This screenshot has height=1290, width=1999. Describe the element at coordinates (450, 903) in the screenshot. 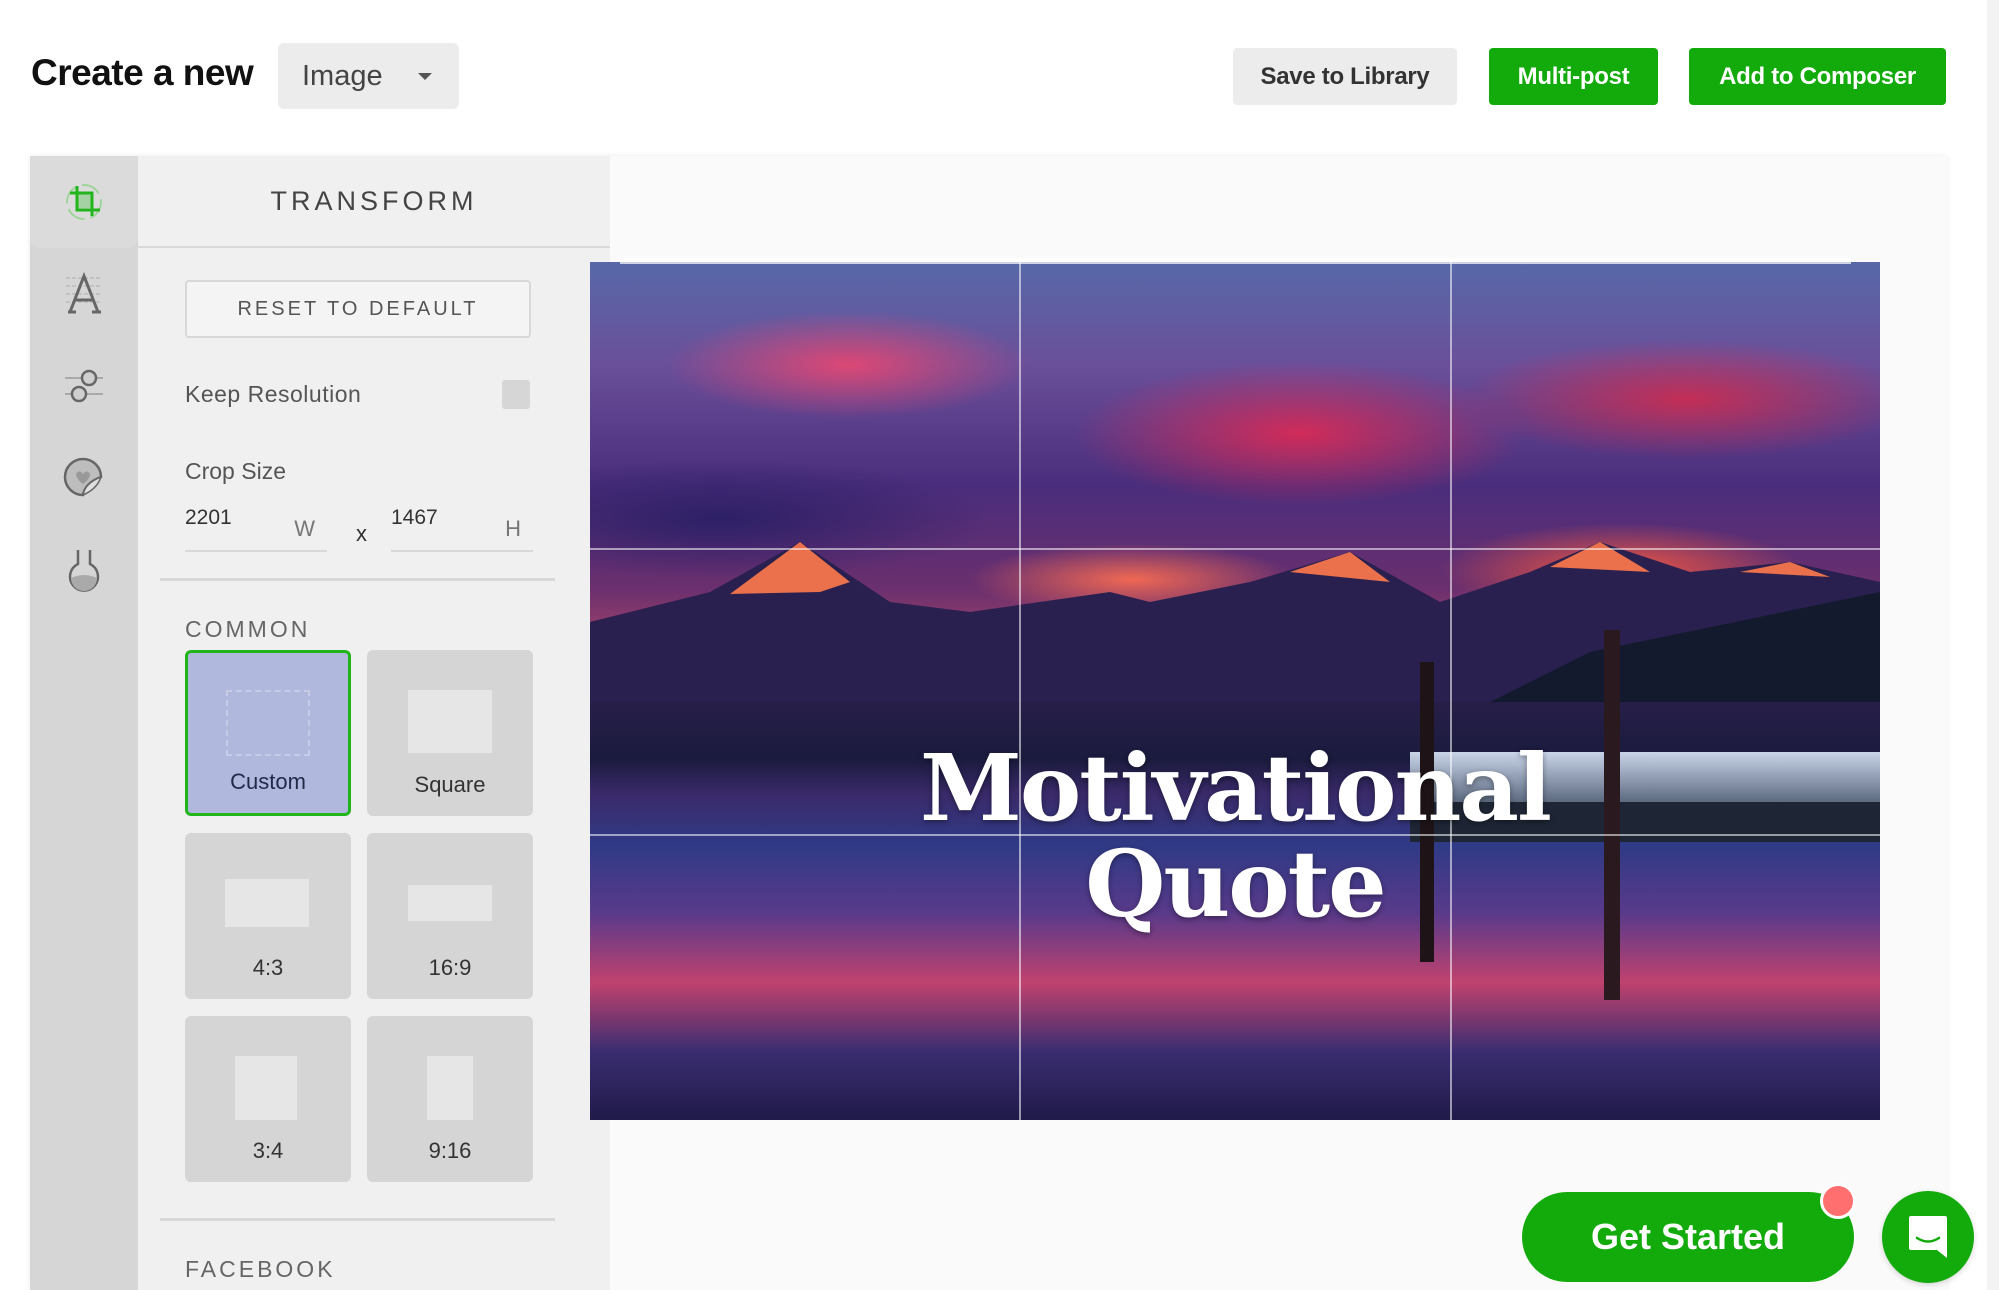

I see `preset-16-9-shape` at that location.